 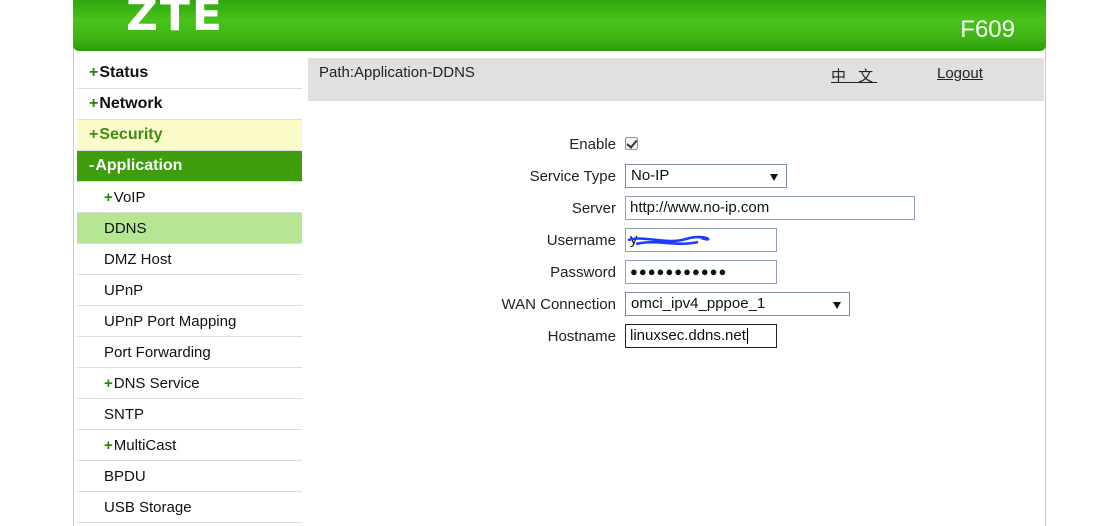 I want to click on sidebar-item-label: VoIP, so click(x=129, y=197).